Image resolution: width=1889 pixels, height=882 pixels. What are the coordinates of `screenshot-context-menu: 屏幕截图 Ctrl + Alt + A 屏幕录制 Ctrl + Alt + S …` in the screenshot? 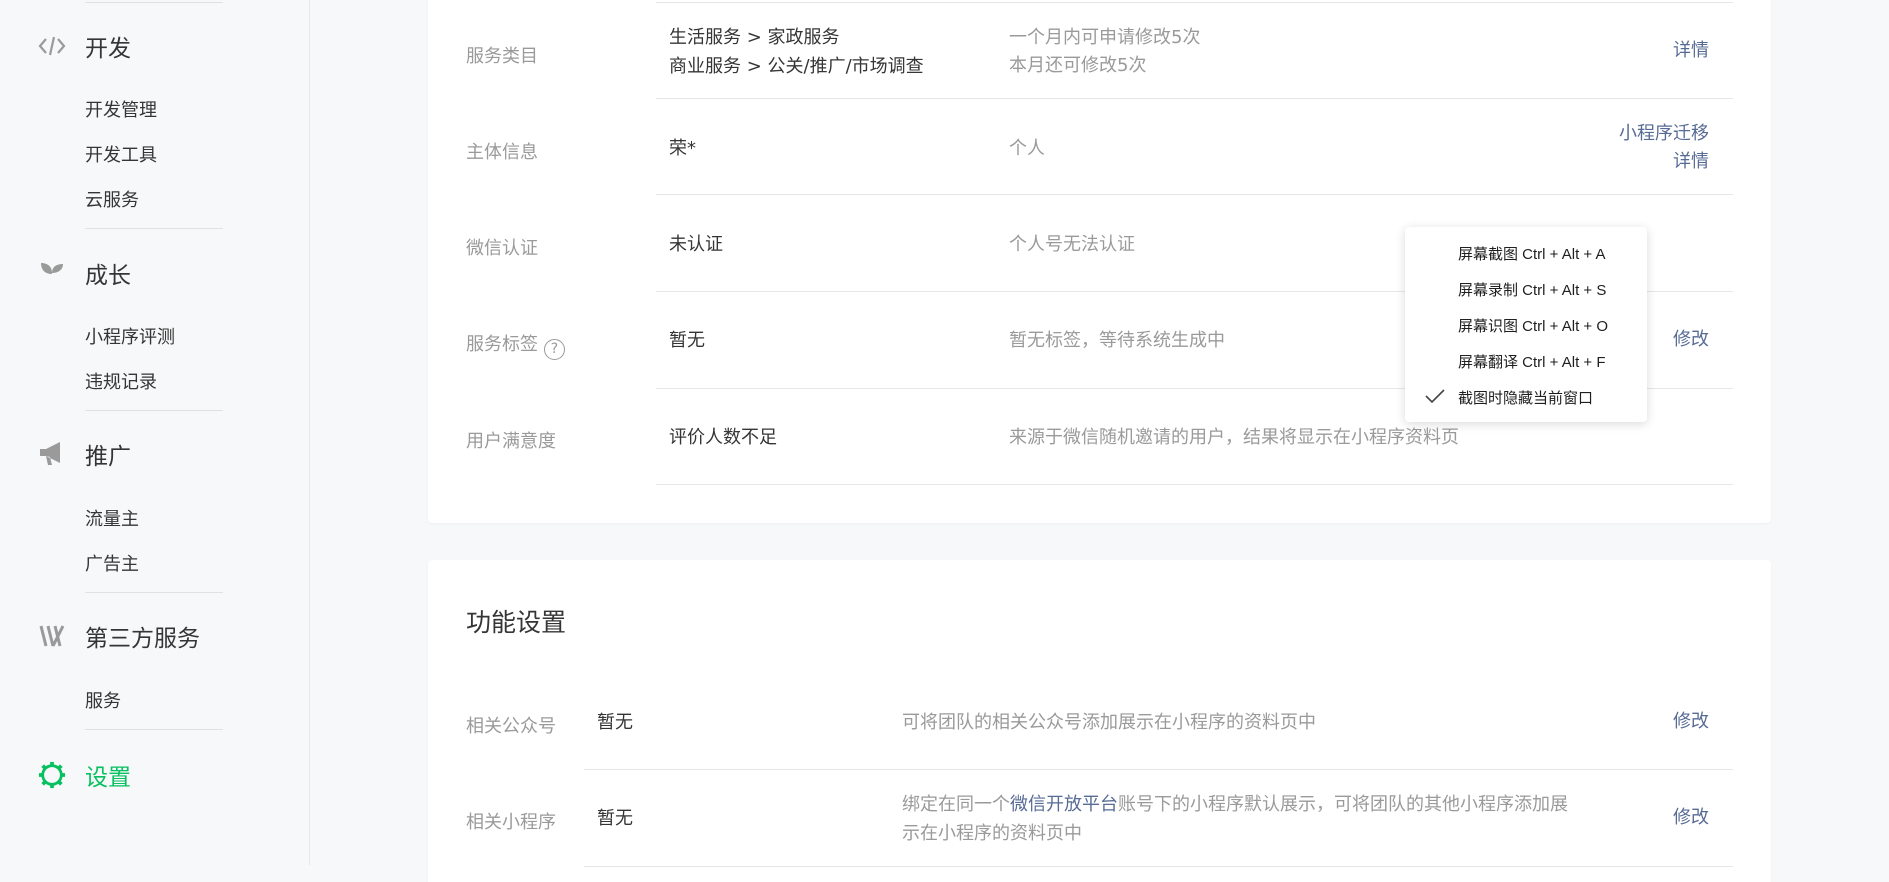 It's located at (1526, 324).